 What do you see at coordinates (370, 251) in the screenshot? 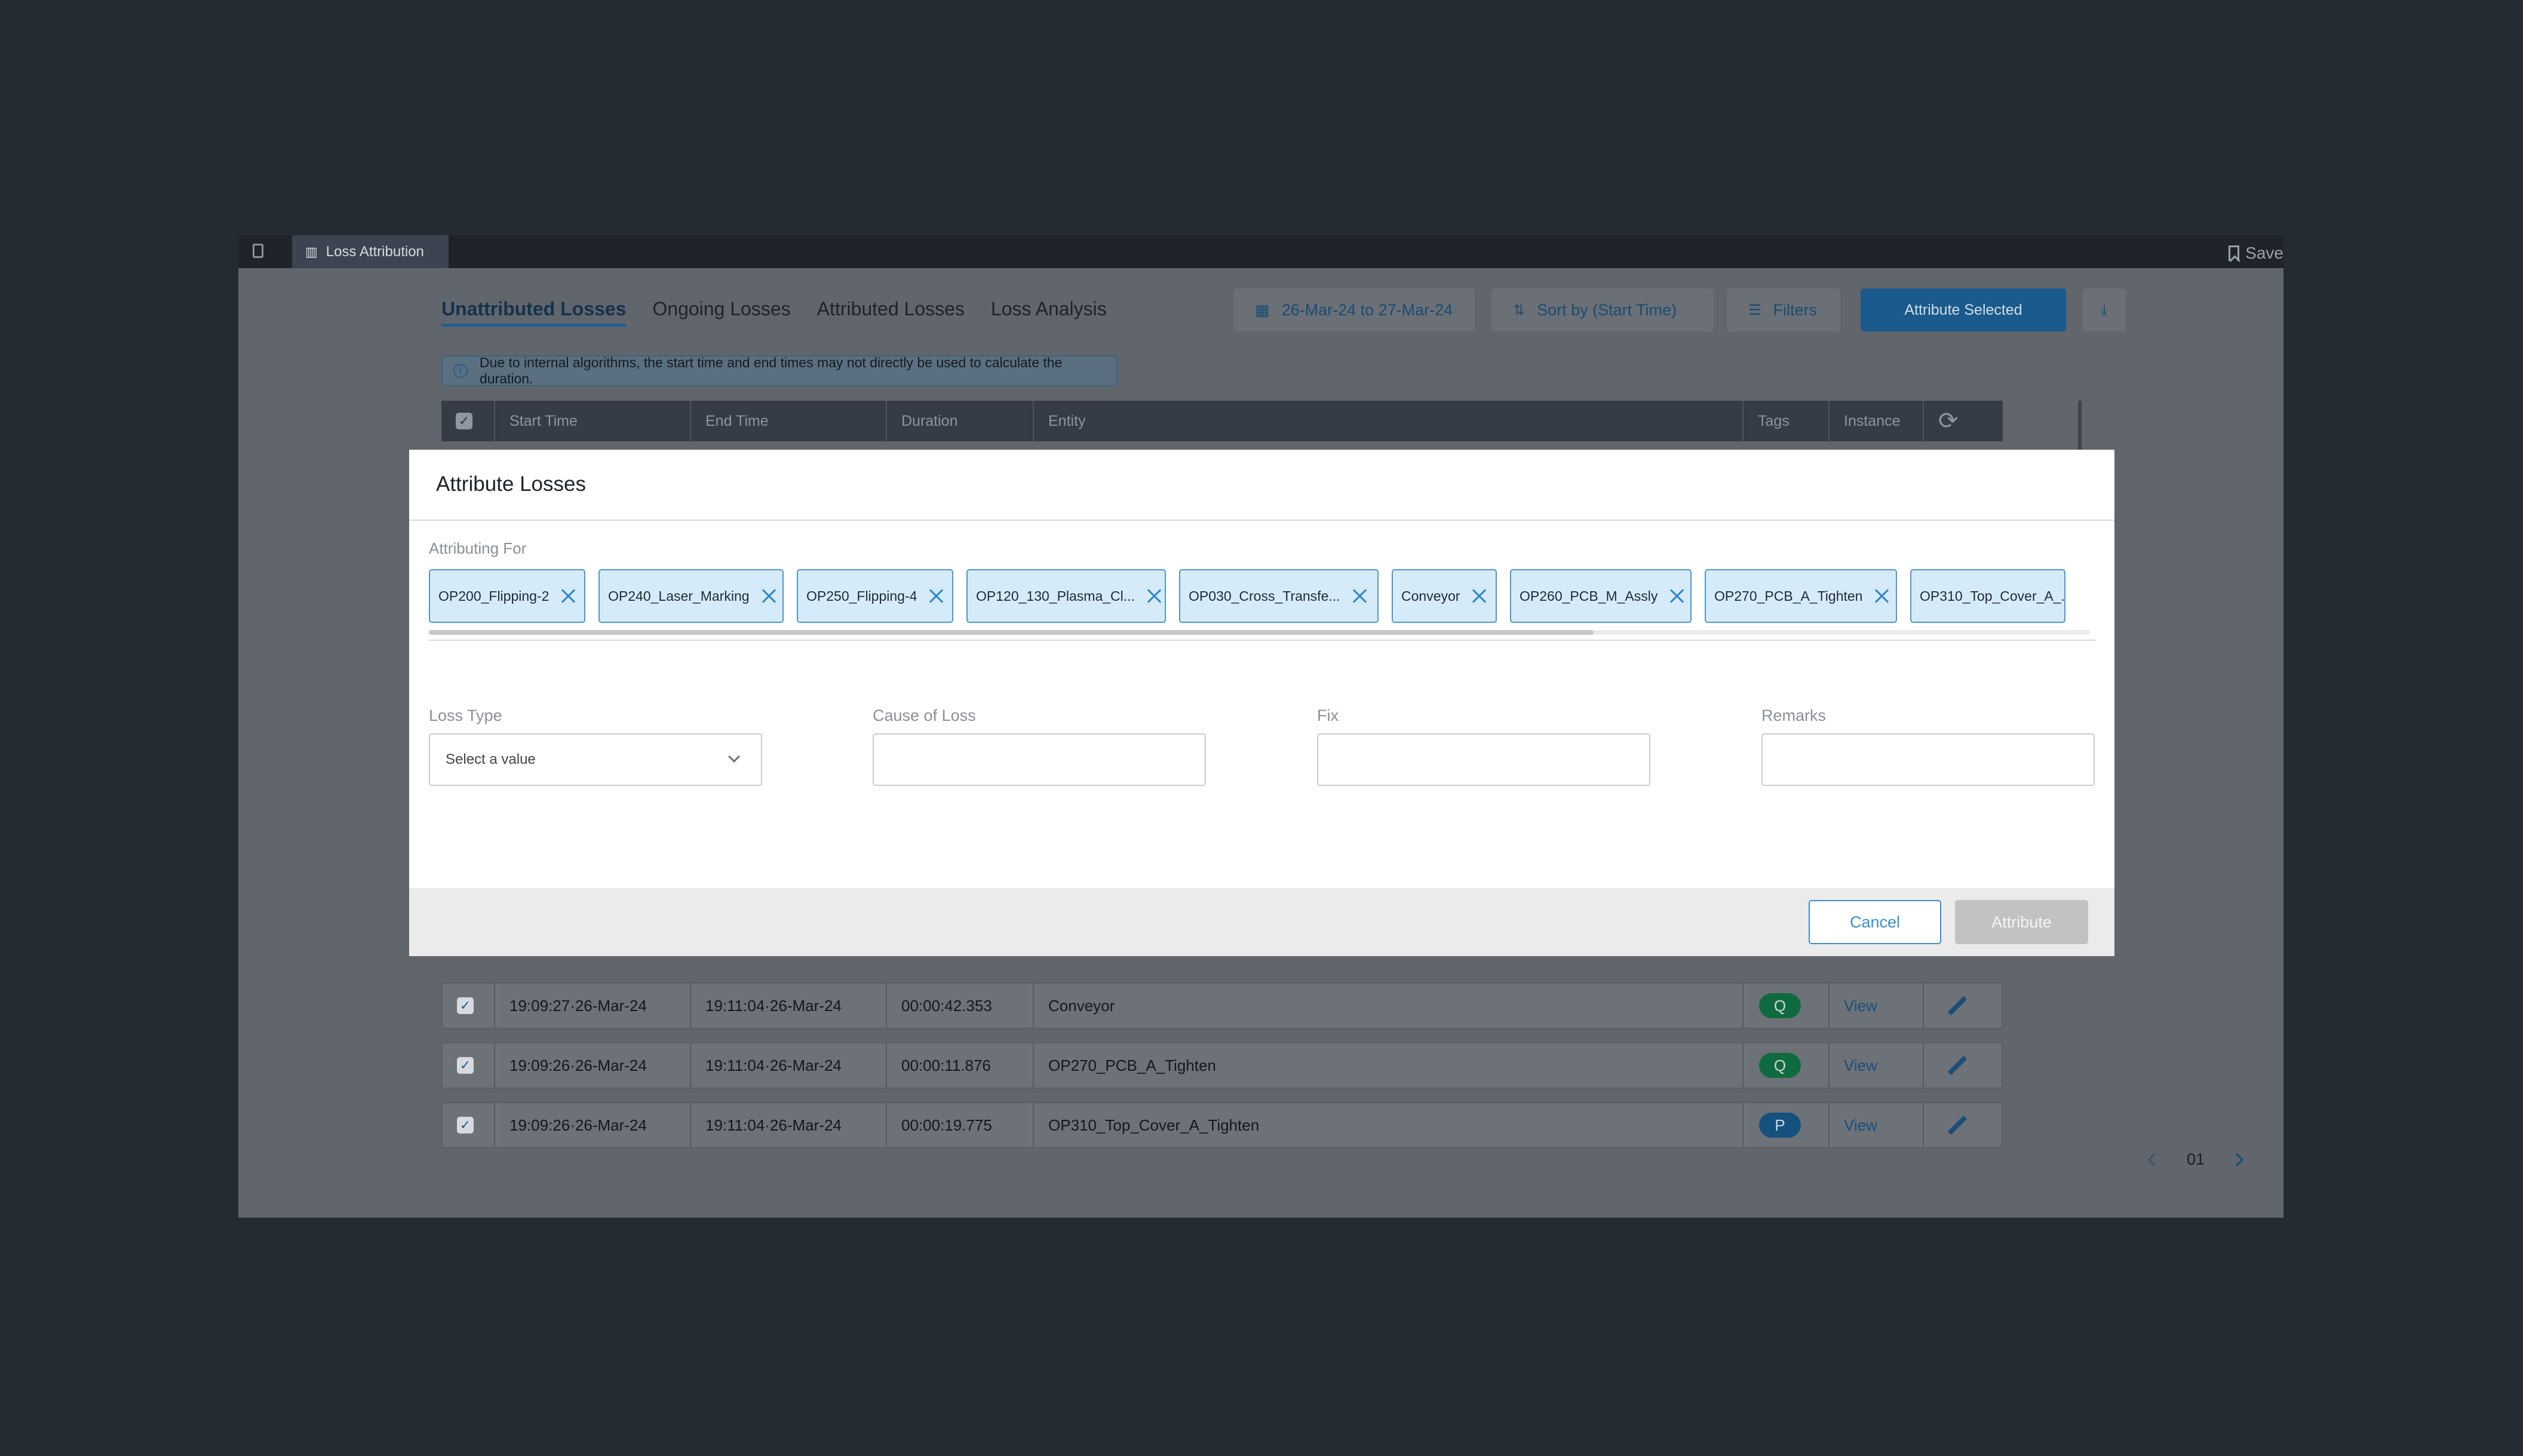
I see `tab-loss-attribution: ▥ Loss Attribution` at bounding box center [370, 251].